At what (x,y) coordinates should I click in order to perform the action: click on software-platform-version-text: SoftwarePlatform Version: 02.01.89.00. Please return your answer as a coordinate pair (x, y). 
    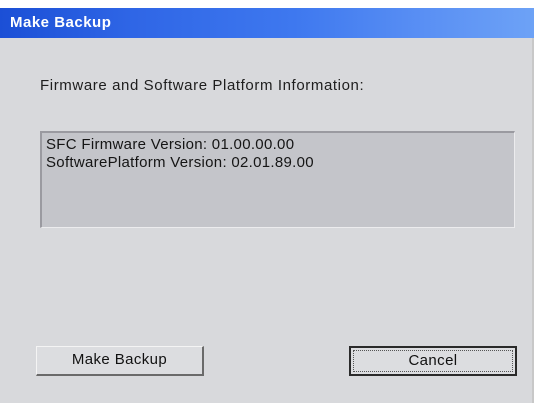
    Looking at the image, I should click on (180, 162).